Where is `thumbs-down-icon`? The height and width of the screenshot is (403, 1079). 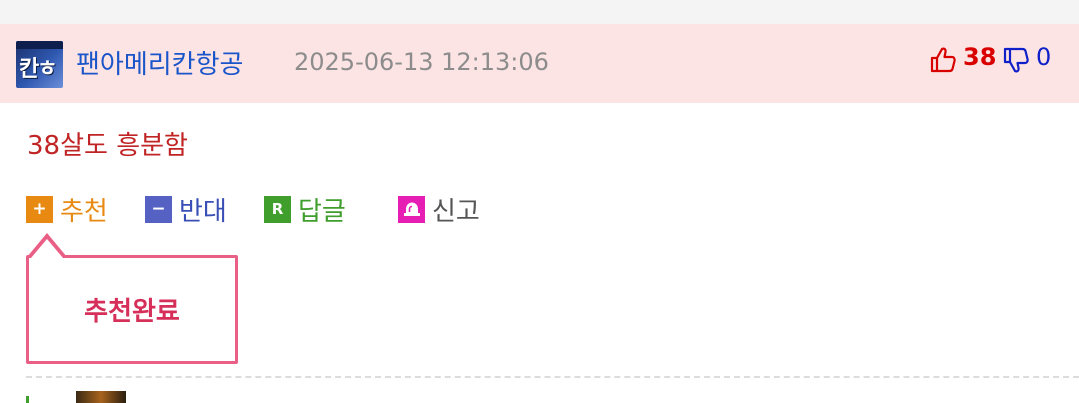
thumbs-down-icon is located at coordinates (1016, 60).